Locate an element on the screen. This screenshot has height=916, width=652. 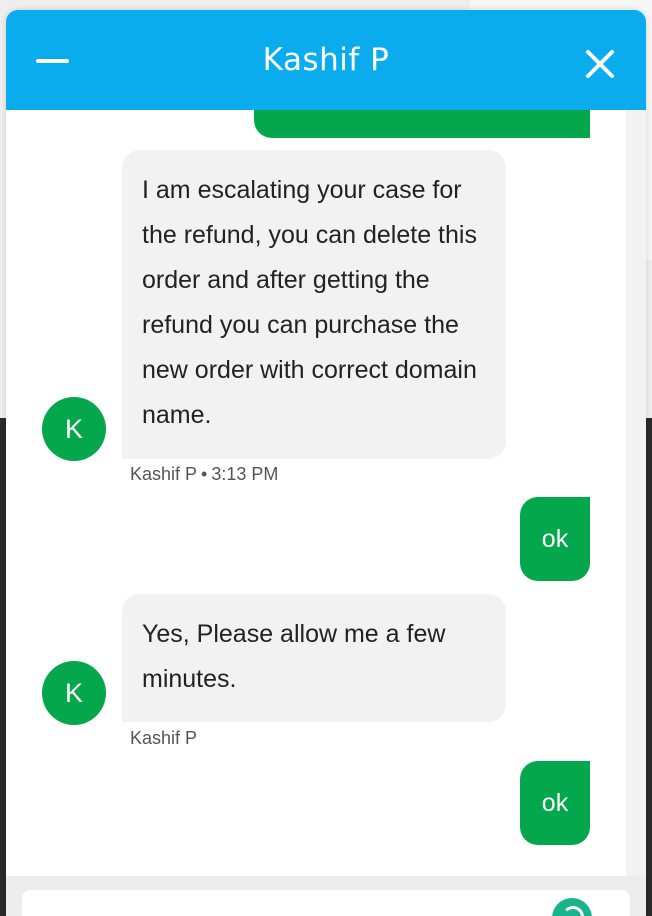
chat-title: Kashif P is located at coordinates (326, 60).